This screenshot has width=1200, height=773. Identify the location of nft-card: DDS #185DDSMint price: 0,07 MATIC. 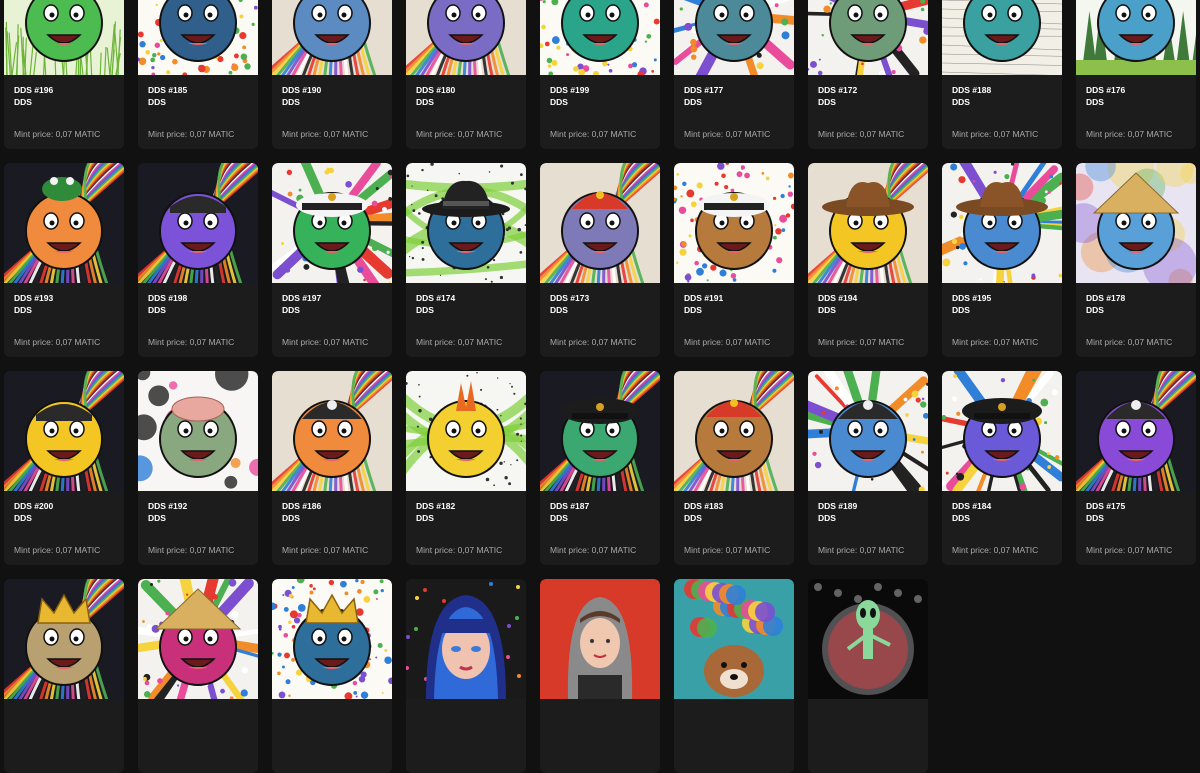
(198, 74).